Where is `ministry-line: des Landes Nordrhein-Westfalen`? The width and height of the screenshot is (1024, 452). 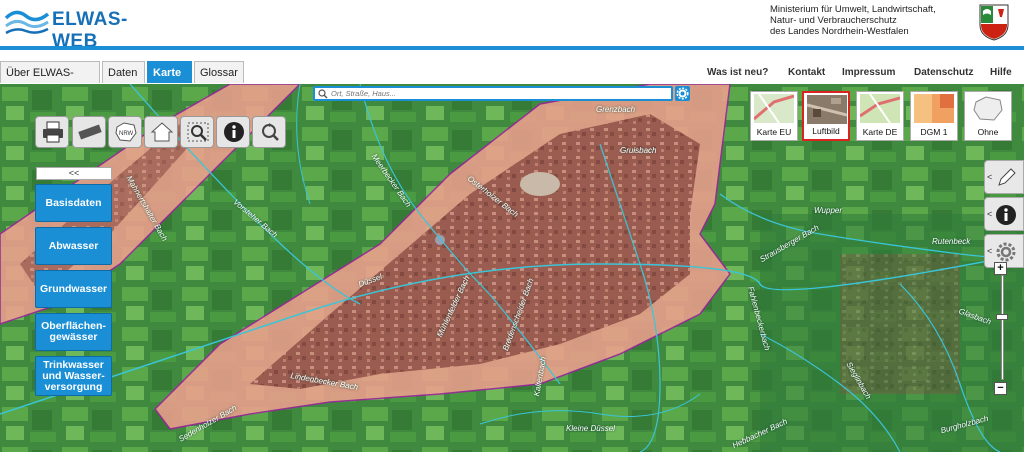 ministry-line: des Landes Nordrhein-Westfalen is located at coordinates (839, 31).